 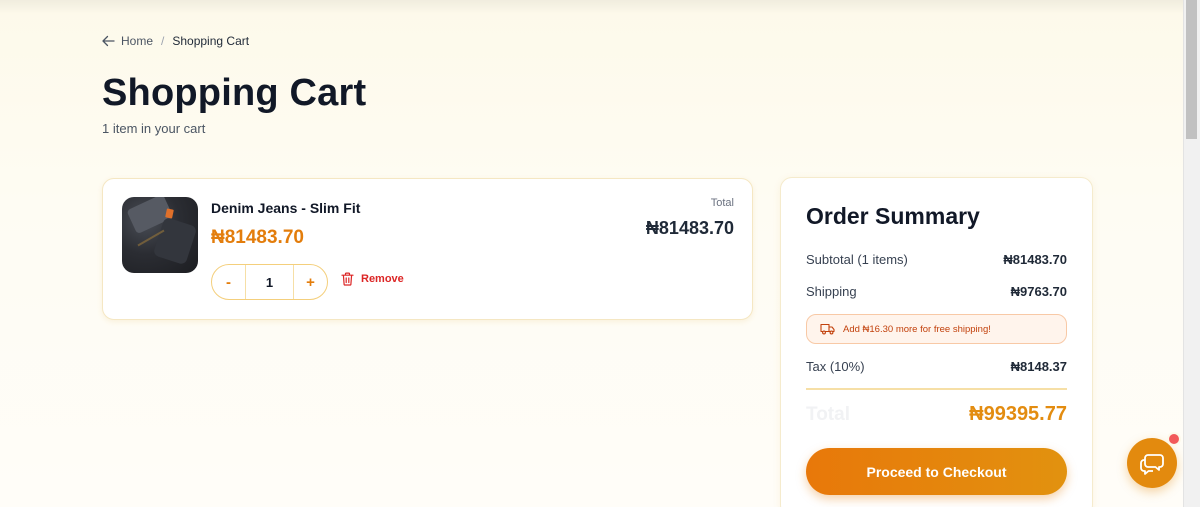 What do you see at coordinates (936, 291) in the screenshot?
I see `shipping-row: Shipping ₦9763.70` at bounding box center [936, 291].